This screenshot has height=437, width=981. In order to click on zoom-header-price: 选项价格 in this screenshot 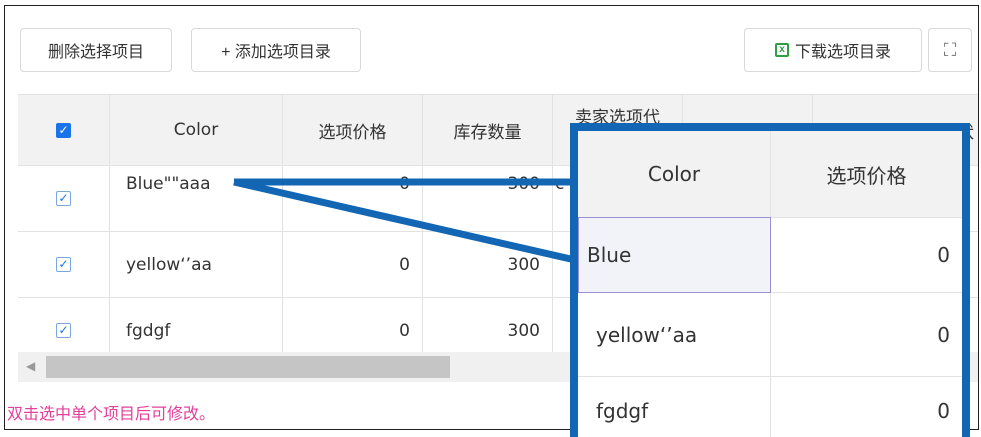, I will do `click(866, 175)`.